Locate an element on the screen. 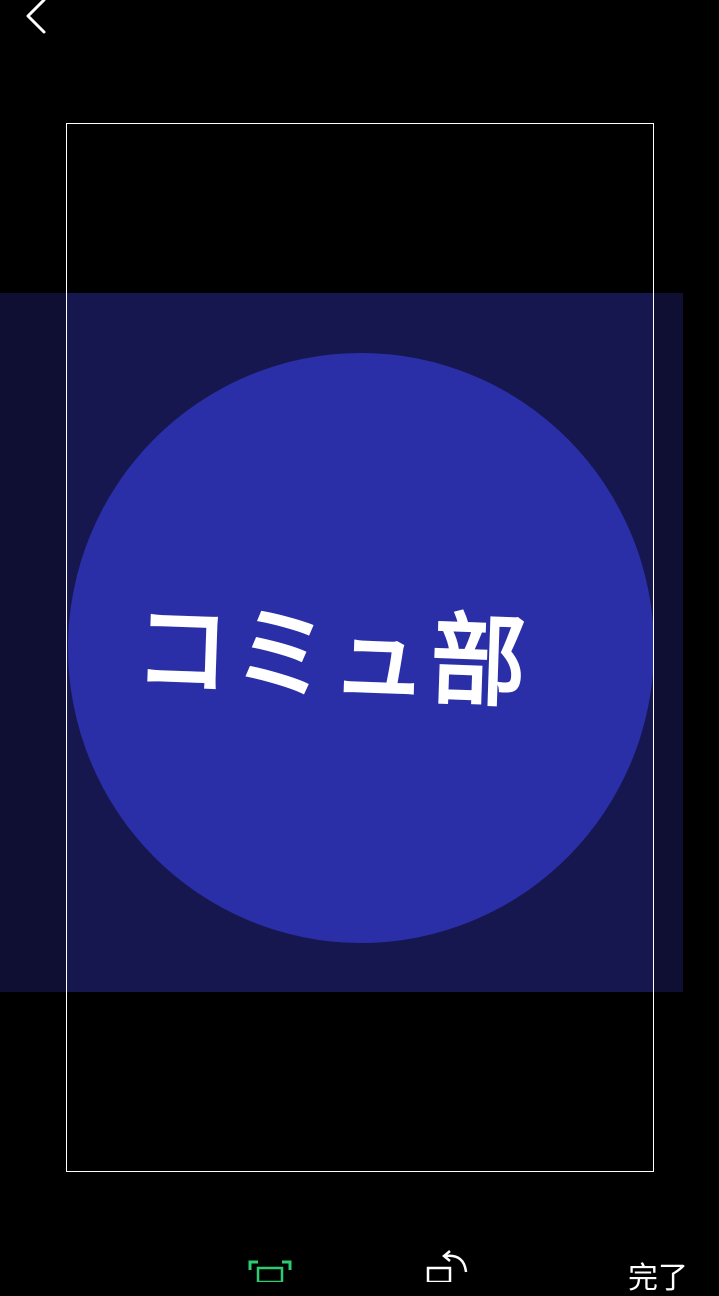 The width and height of the screenshot is (719, 1296). crop-icon is located at coordinates (270, 1272).